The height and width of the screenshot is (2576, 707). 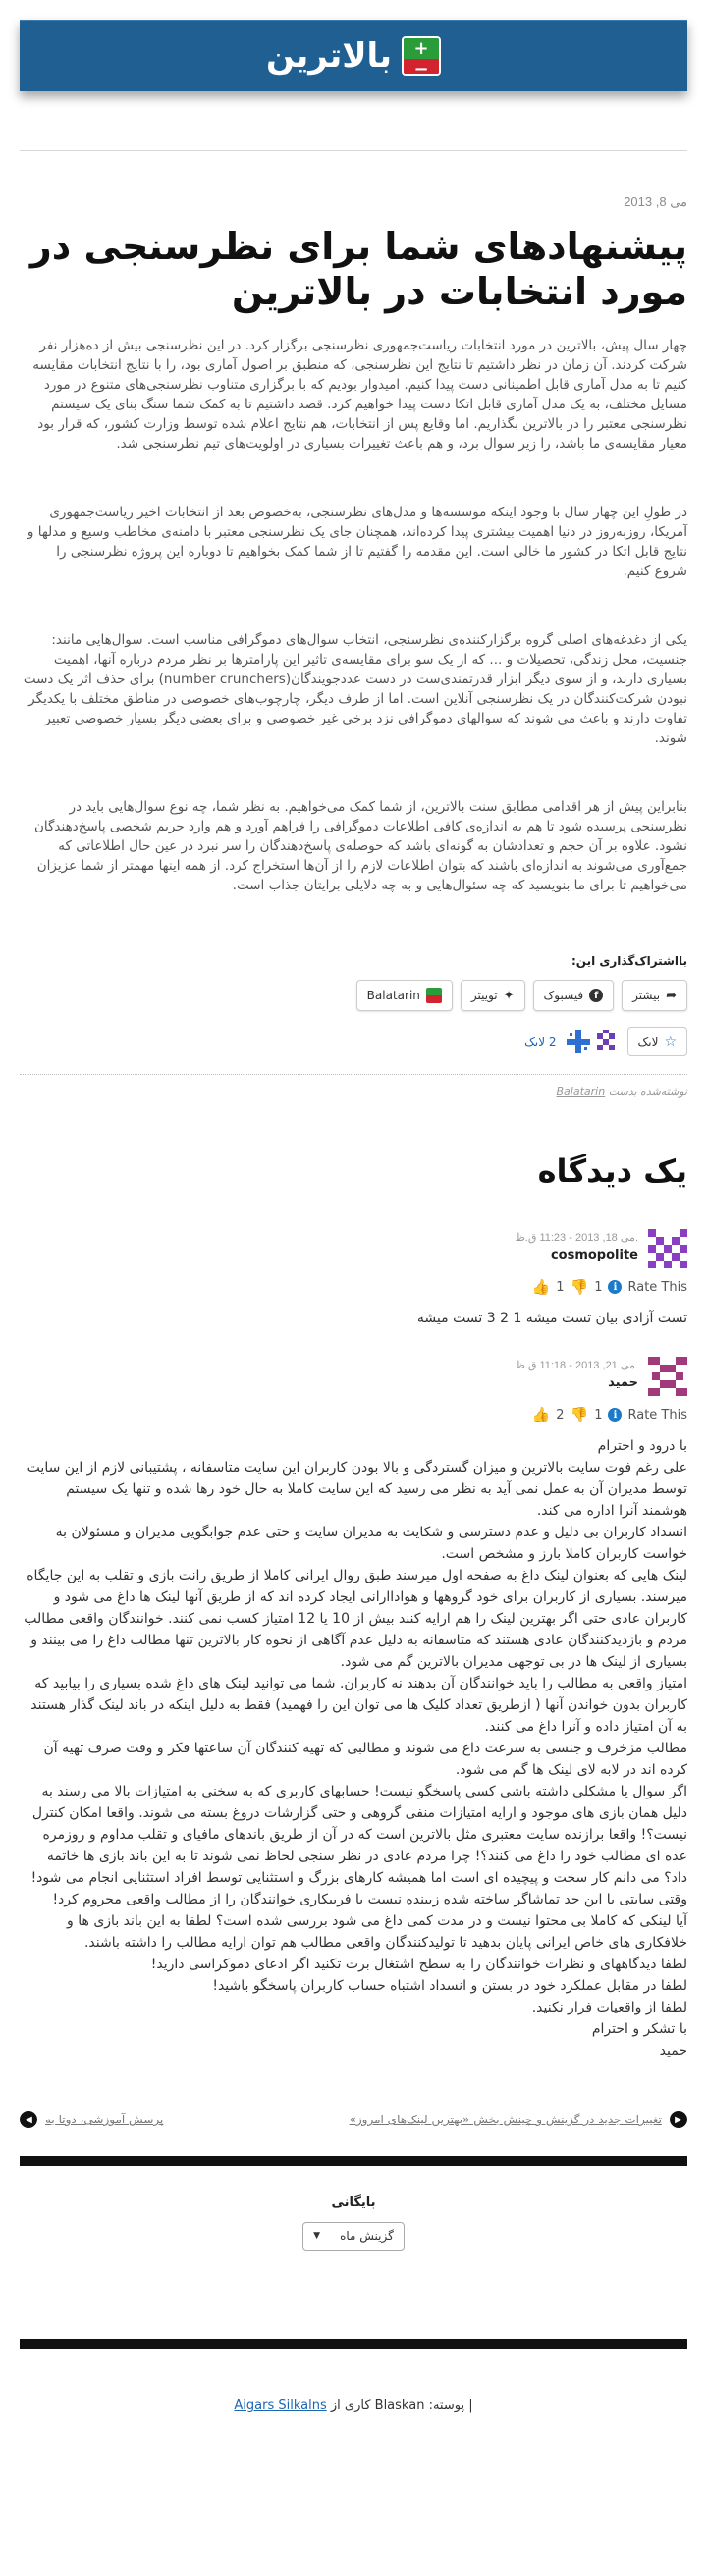 I want to click on theme-author-link: Aigars Silkalns, so click(x=280, y=2405).